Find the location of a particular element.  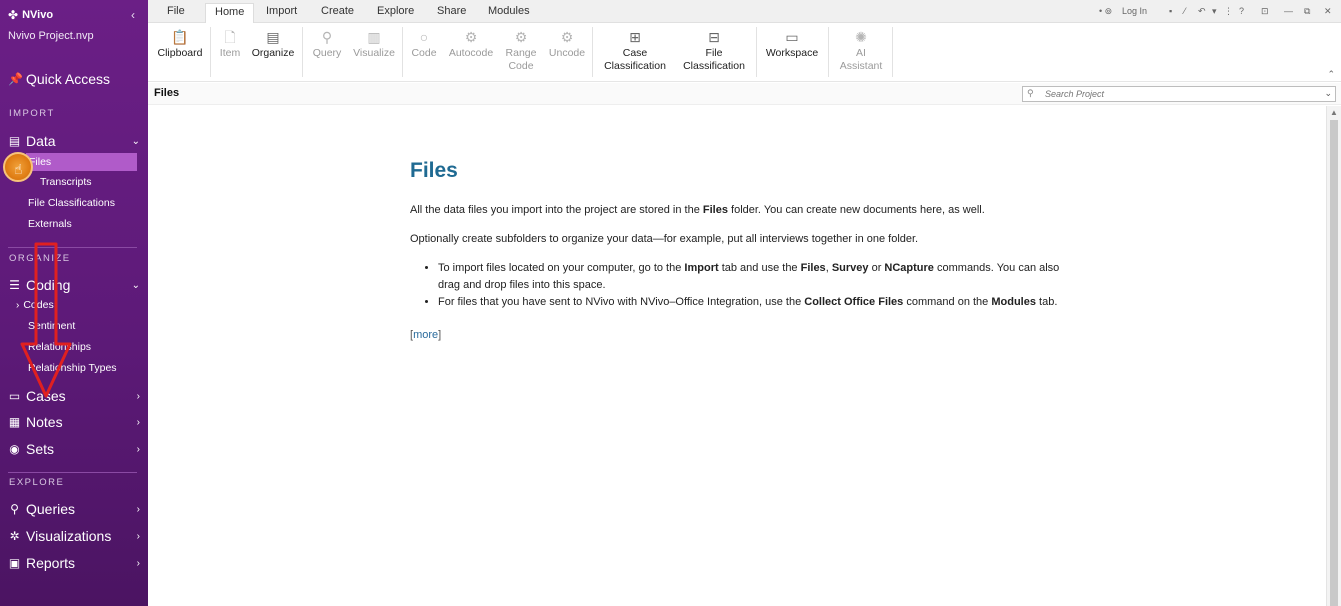

item-icon: 🗋 is located at coordinates (230, 37).